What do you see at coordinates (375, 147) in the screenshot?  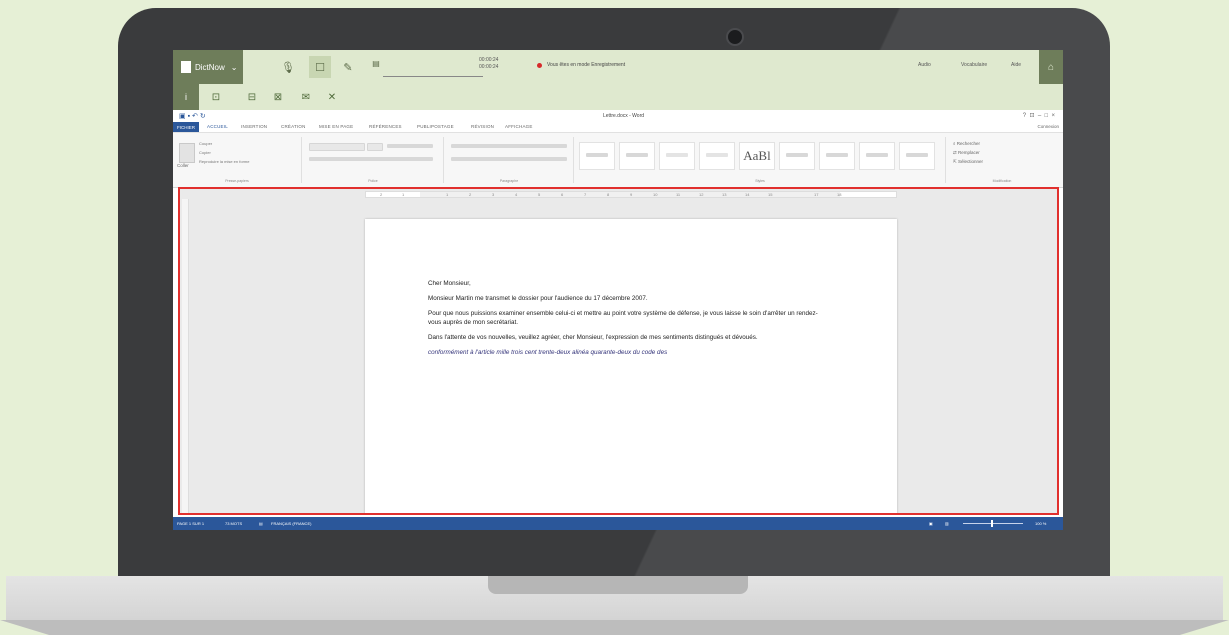 I see `font-size-box` at bounding box center [375, 147].